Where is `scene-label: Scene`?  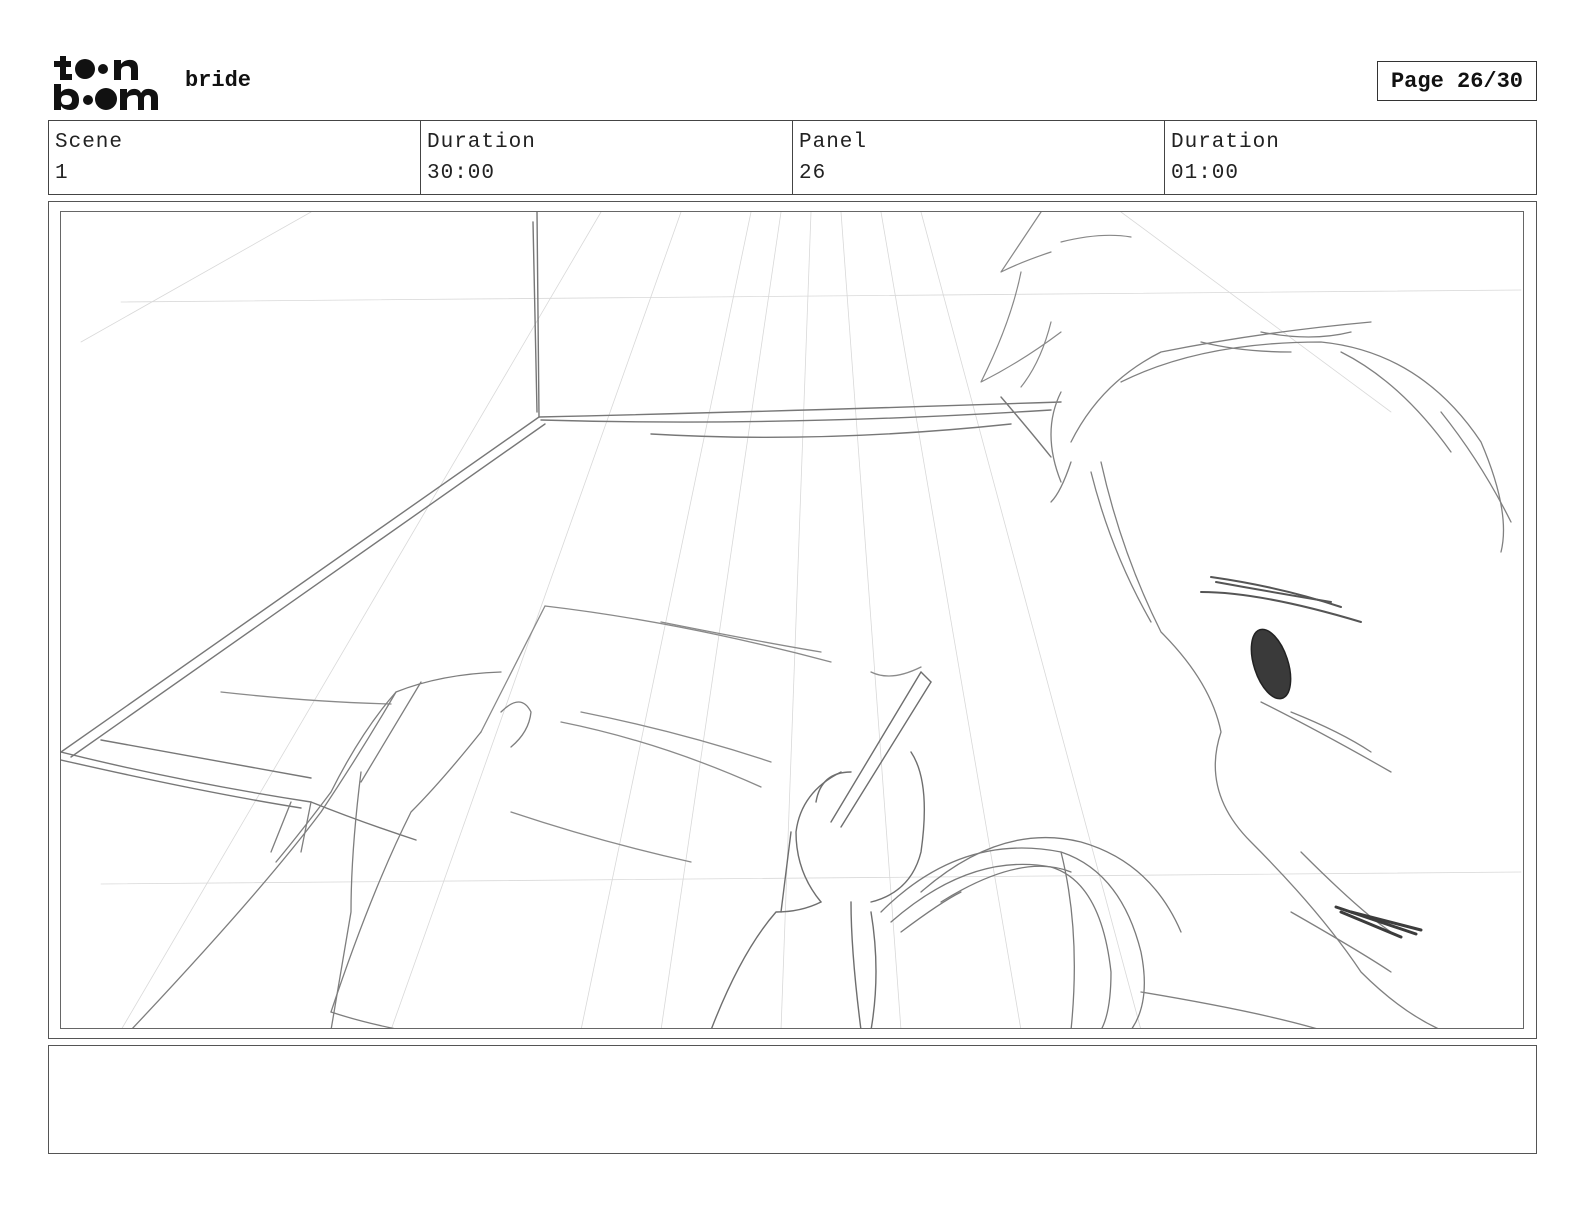
scene-label: Scene is located at coordinates (89, 142).